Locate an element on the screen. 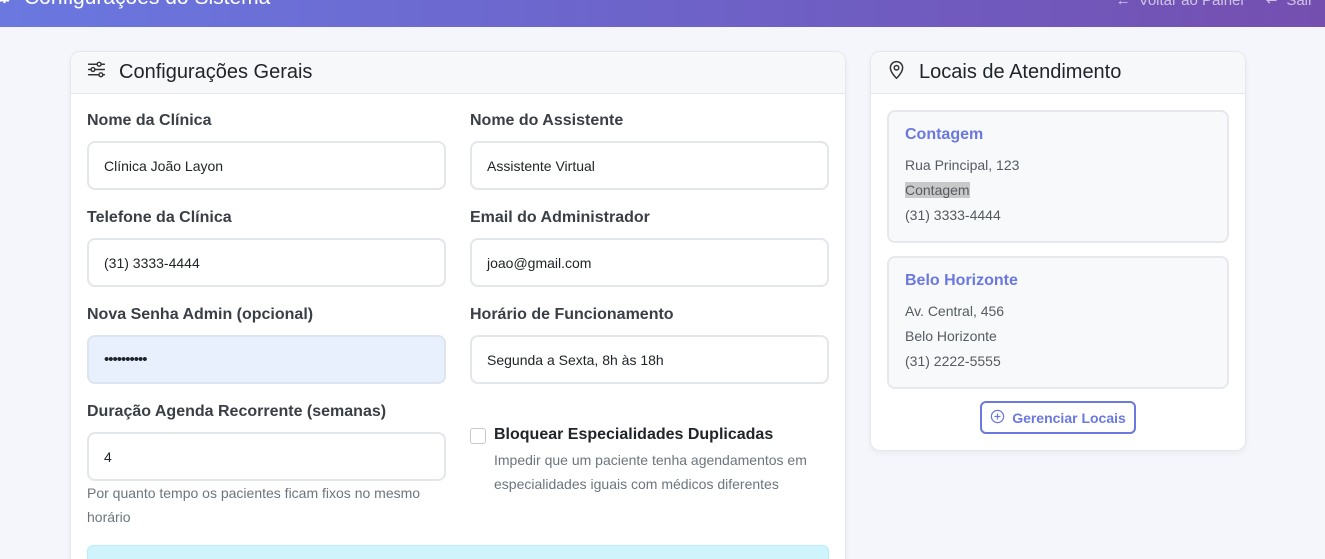 The image size is (1325, 559). clinic-phone-label: Telefone da Clínica is located at coordinates (159, 217).